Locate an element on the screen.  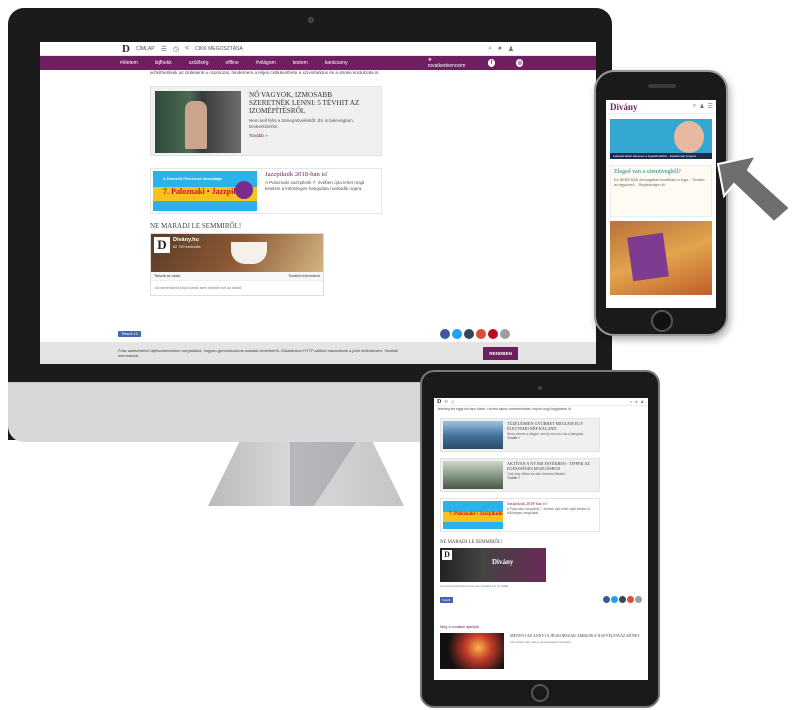
tablet-tumblr-share-icon is located at coordinates (622, 600).